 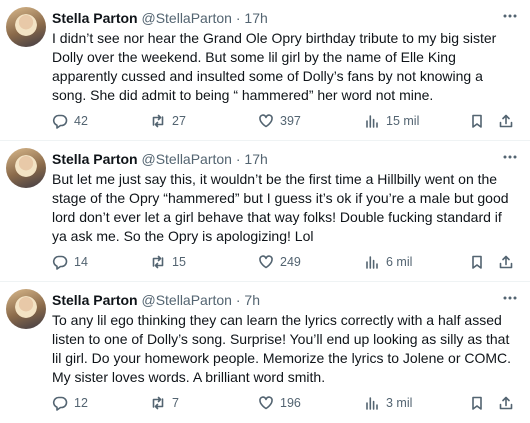 I want to click on reply-count: 14, so click(x=81, y=262).